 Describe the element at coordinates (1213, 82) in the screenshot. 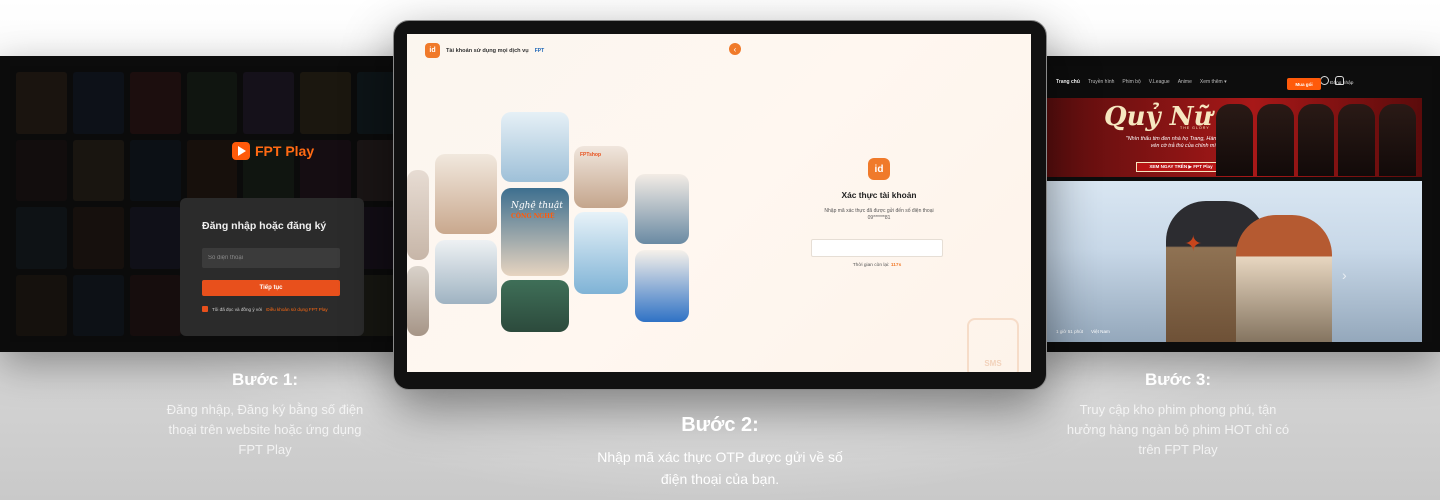

I see `nav-item-more: Xem thêm ▾` at that location.